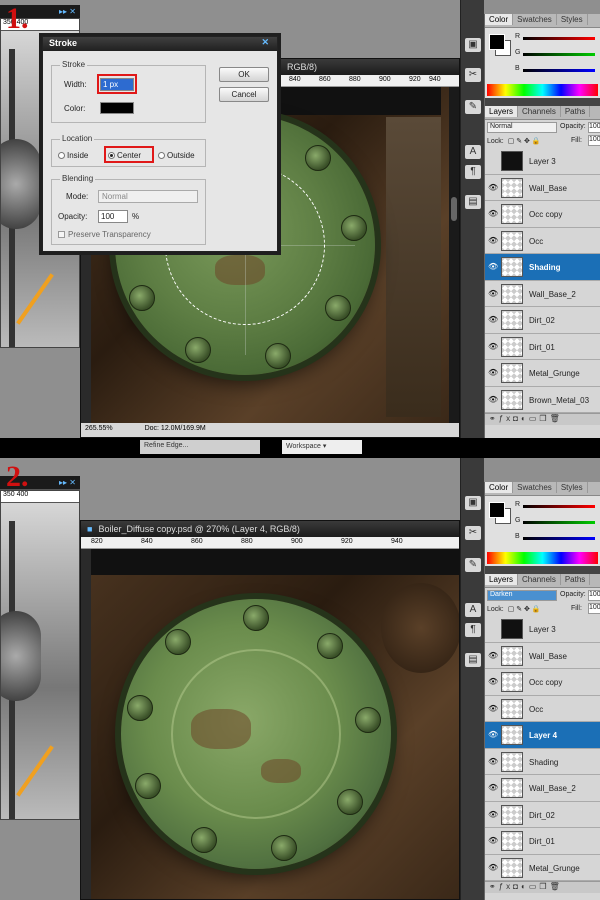 Image resolution: width=600 pixels, height=900 pixels. I want to click on inside-radio: Inside, so click(73, 155).